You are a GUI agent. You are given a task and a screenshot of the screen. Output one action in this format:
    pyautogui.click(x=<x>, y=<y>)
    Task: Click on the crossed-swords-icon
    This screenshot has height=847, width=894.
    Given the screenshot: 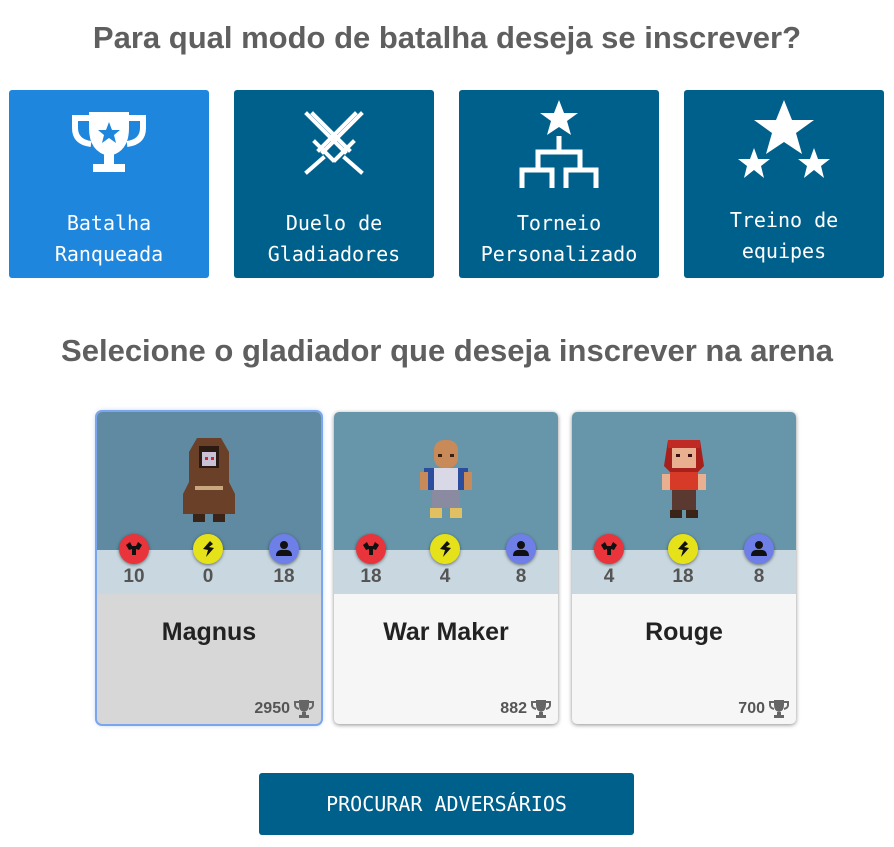 What is the action you would take?
    pyautogui.click(x=334, y=143)
    